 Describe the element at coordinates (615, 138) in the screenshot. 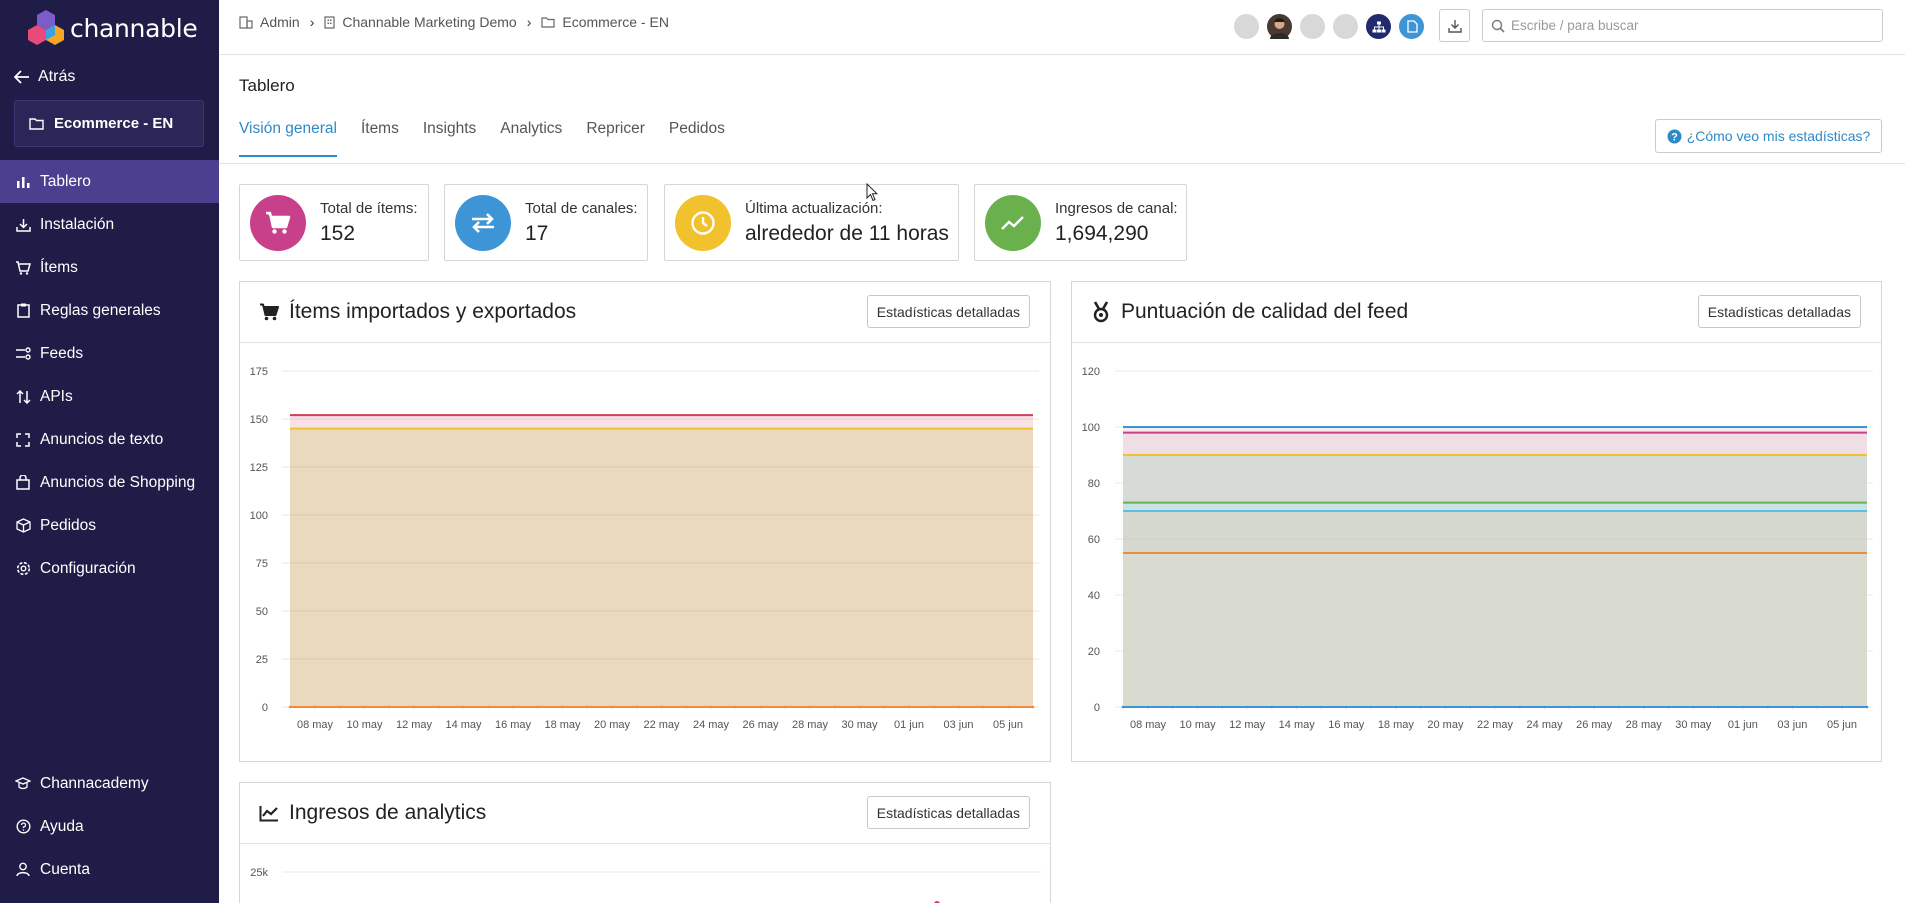

I see `tab-repricer: Repricer` at that location.